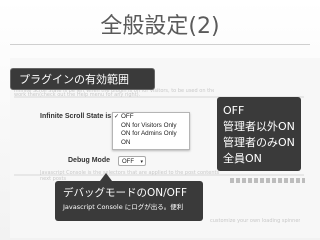 The height and width of the screenshot is (240, 320). Describe the element at coordinates (160, 44) in the screenshot. I see `title-divider` at that location.